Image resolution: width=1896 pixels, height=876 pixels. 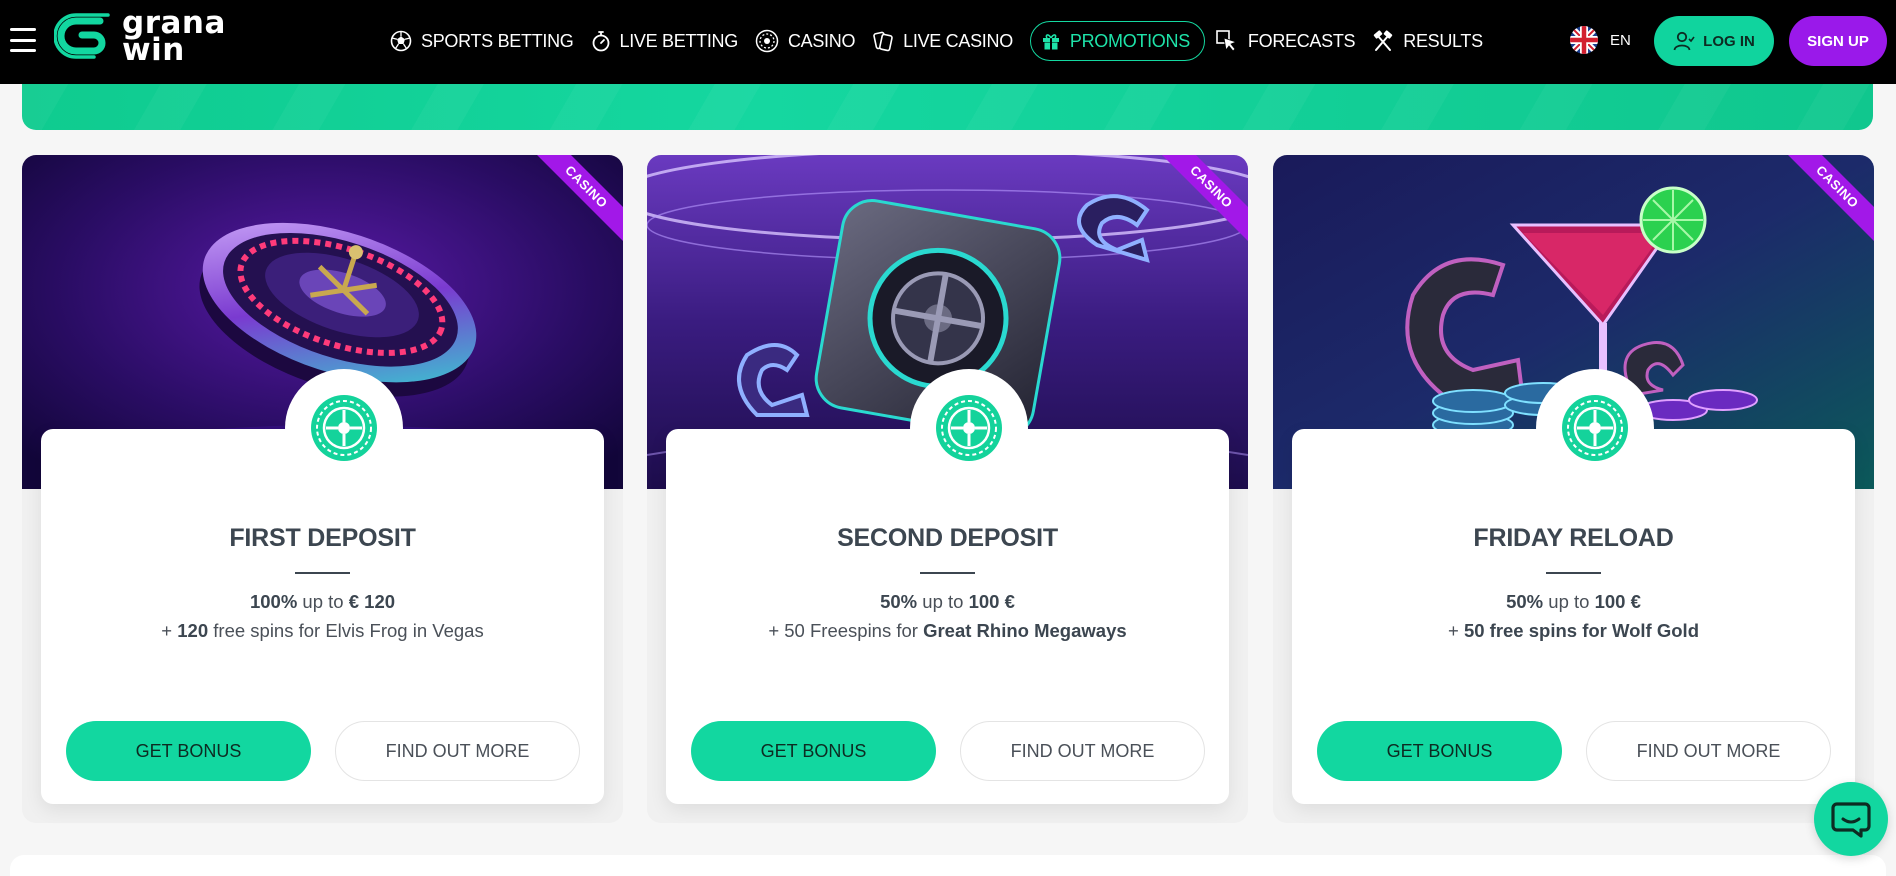 What do you see at coordinates (1620, 40) in the screenshot?
I see `language-code: EN` at bounding box center [1620, 40].